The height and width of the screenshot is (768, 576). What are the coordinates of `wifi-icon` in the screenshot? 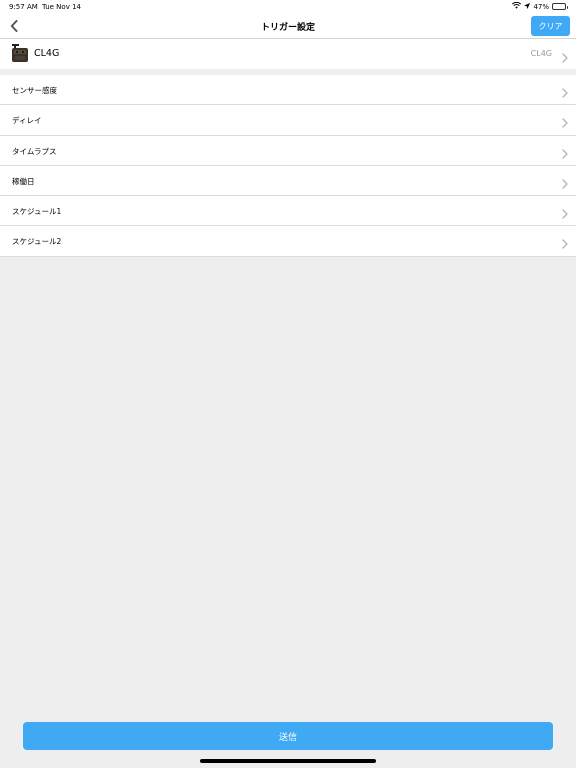 It's located at (517, 6).